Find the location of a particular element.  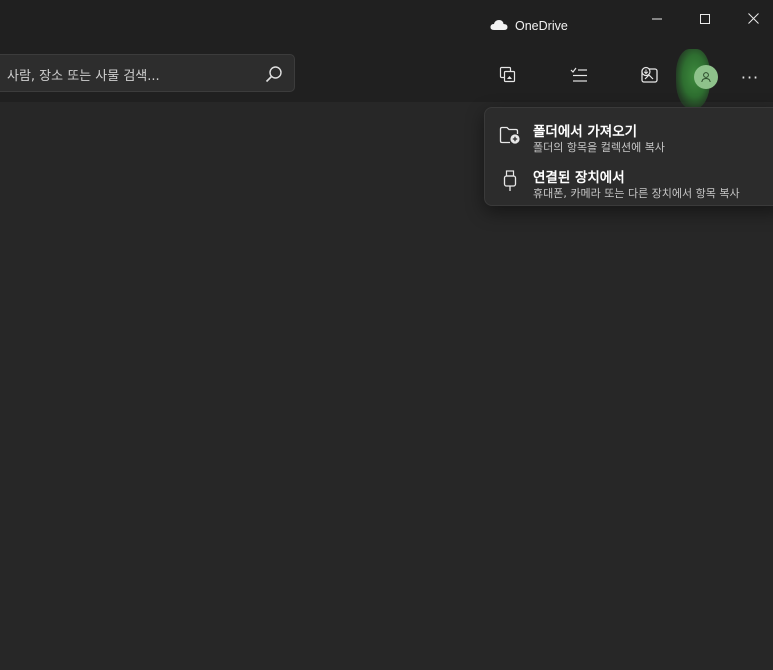

close-button is located at coordinates (751, 18).